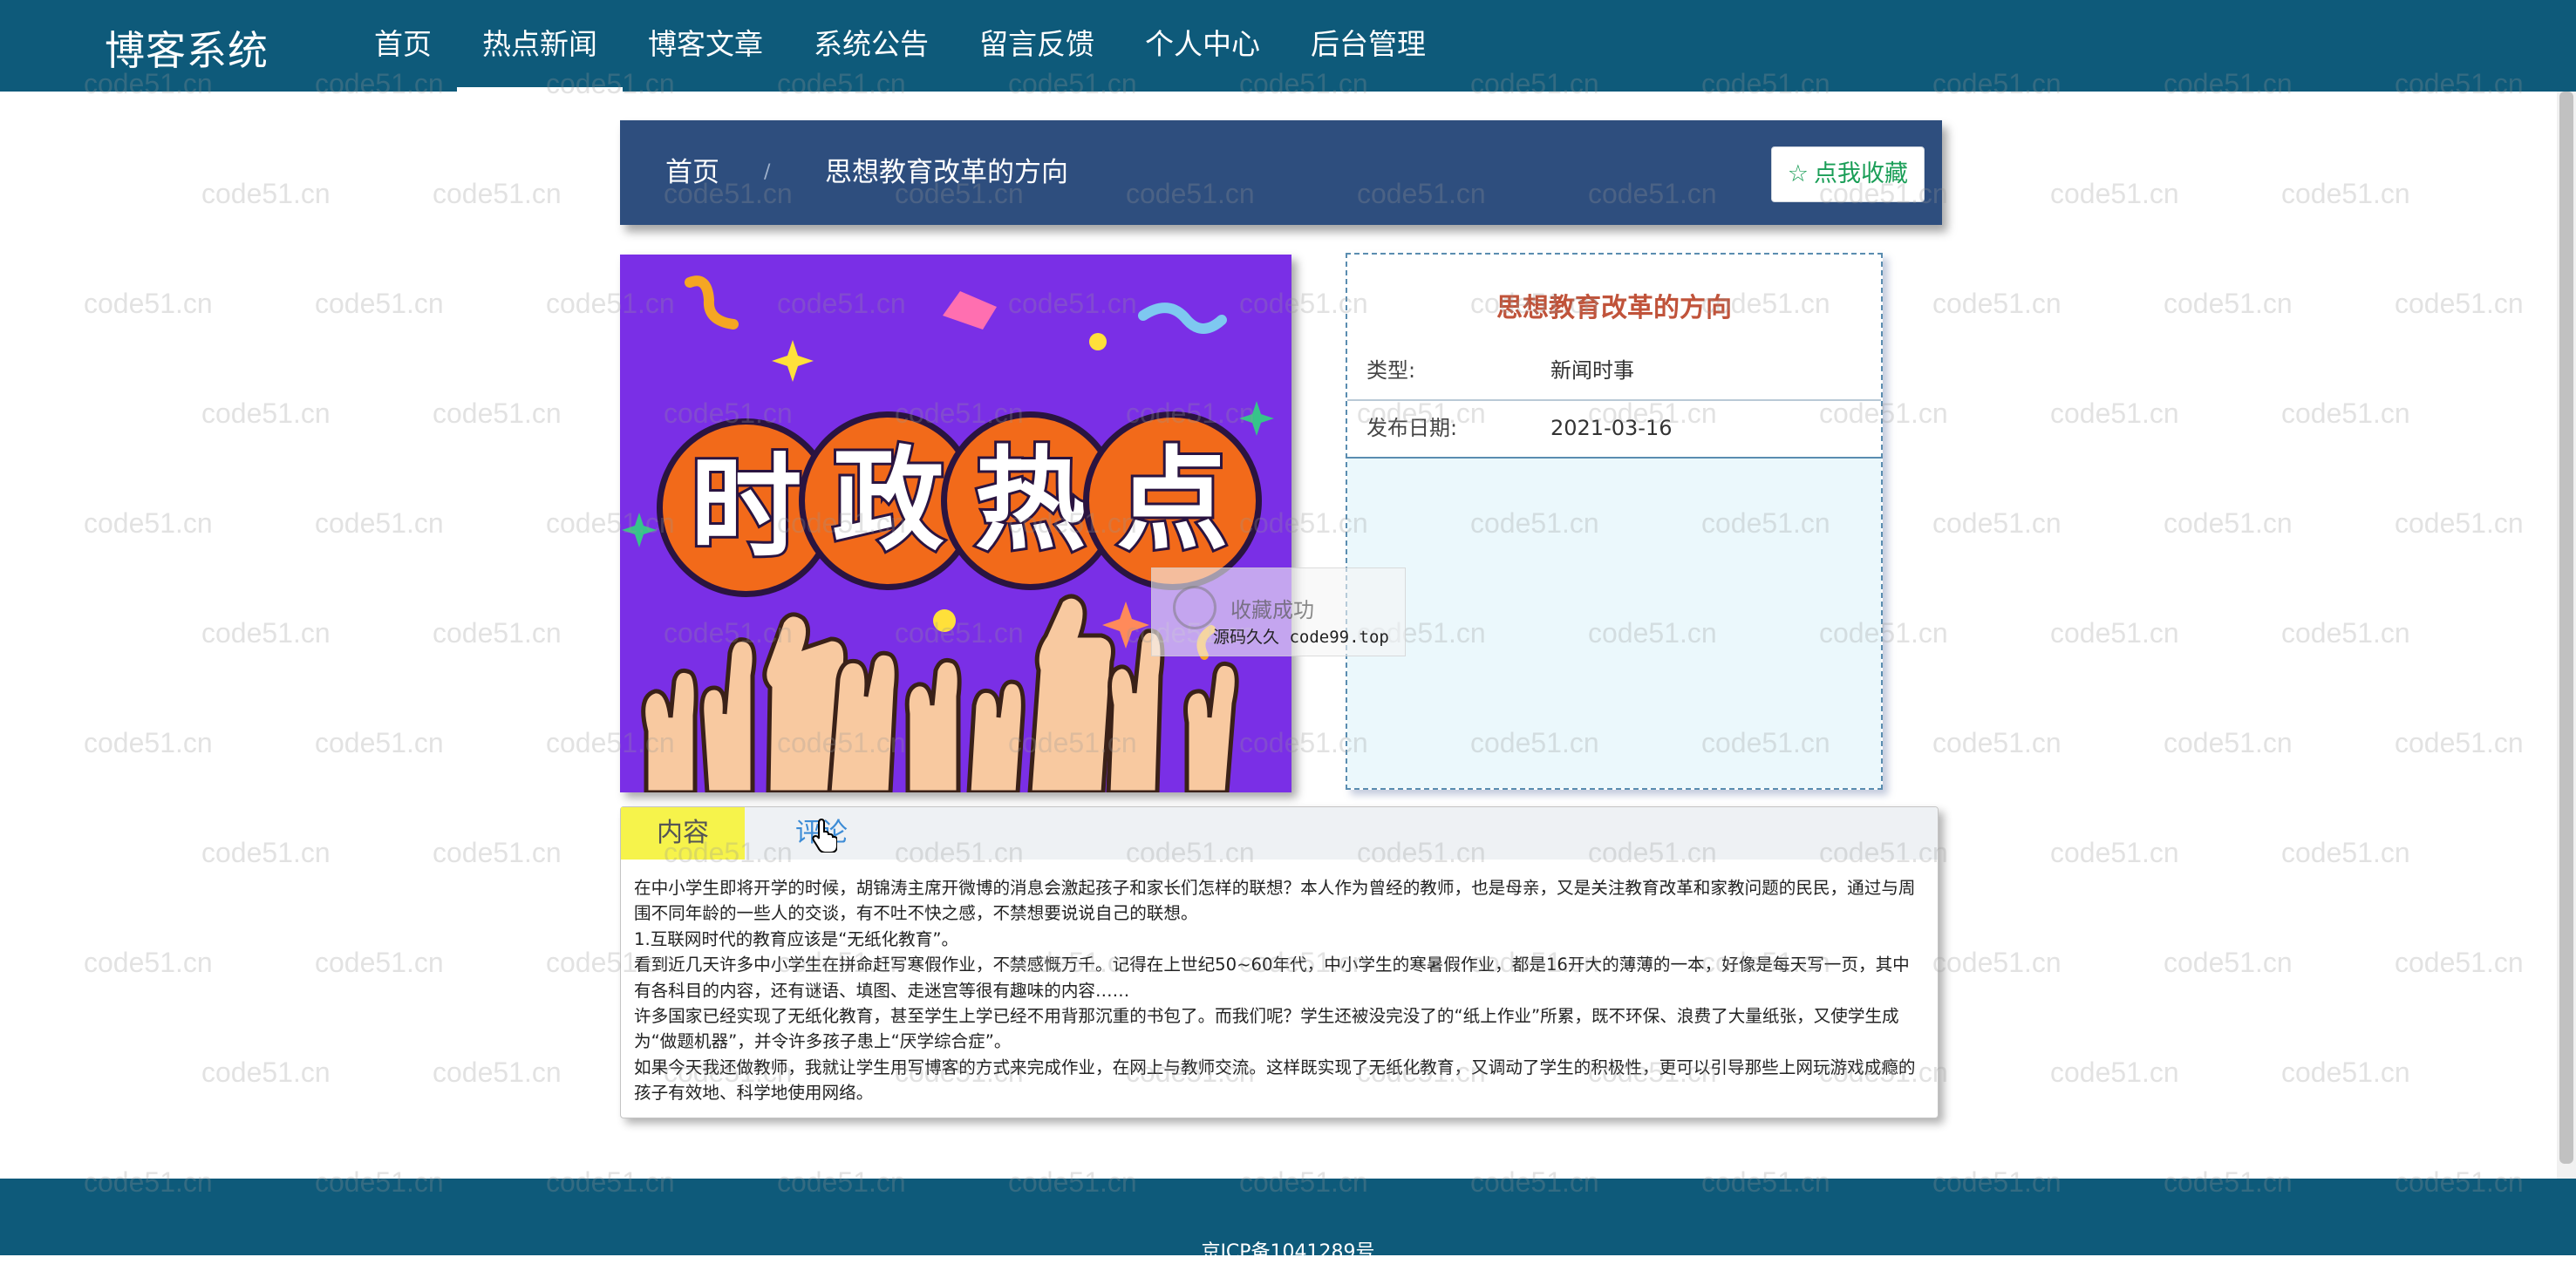 This screenshot has height=1264, width=2576. What do you see at coordinates (1614, 308) in the screenshot?
I see `article-title: 思想教育改革的方向` at bounding box center [1614, 308].